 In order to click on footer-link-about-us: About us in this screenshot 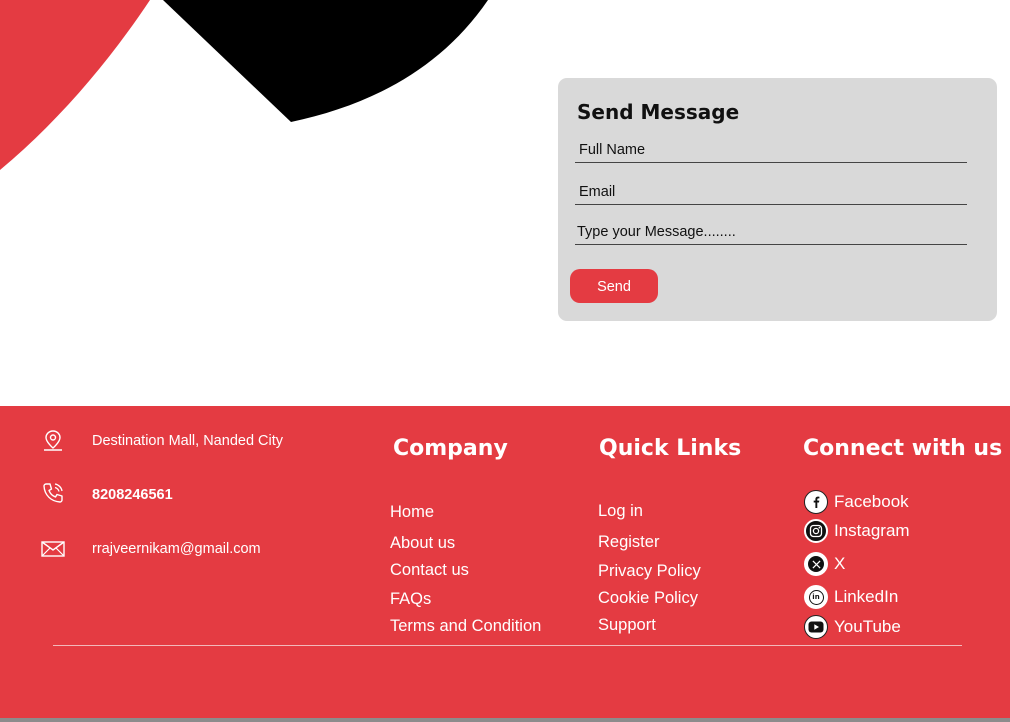, I will do `click(422, 543)`.